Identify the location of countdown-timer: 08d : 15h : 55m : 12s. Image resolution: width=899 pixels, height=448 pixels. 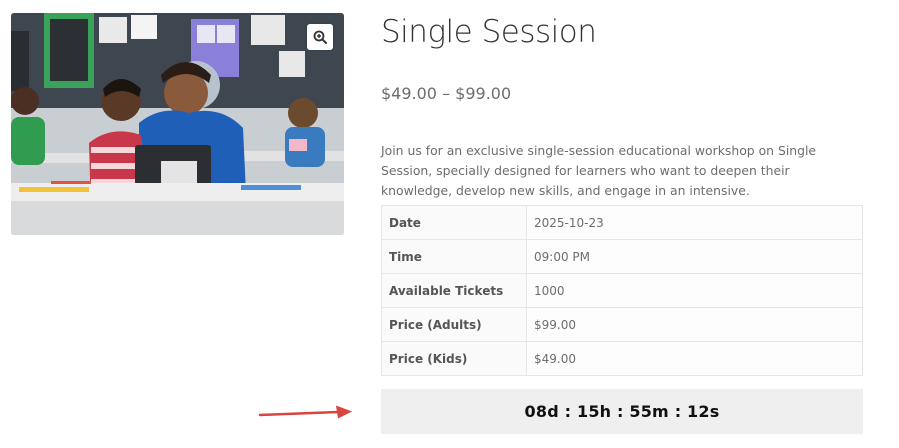
(622, 411).